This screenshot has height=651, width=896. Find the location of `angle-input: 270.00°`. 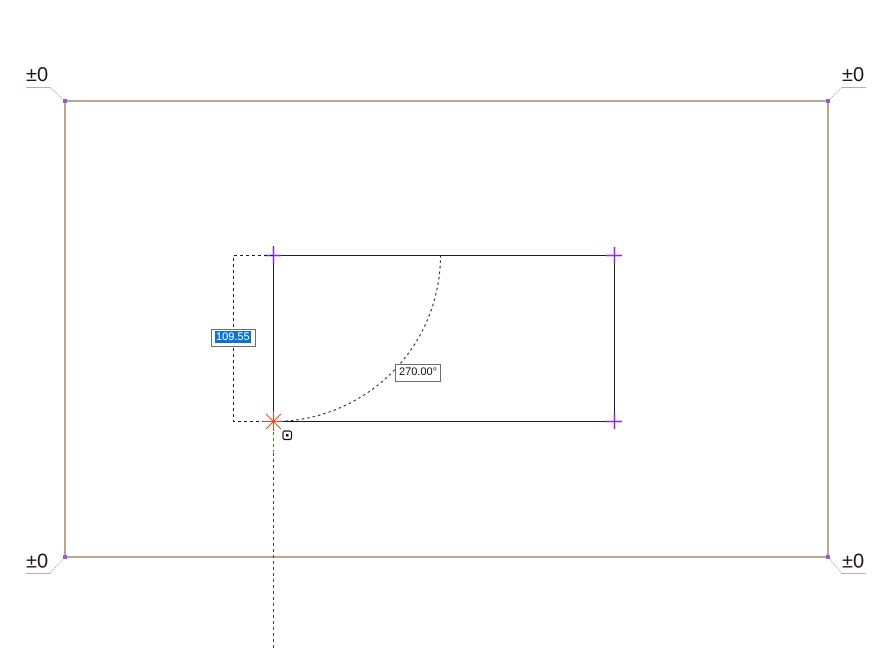

angle-input: 270.00° is located at coordinates (418, 373).